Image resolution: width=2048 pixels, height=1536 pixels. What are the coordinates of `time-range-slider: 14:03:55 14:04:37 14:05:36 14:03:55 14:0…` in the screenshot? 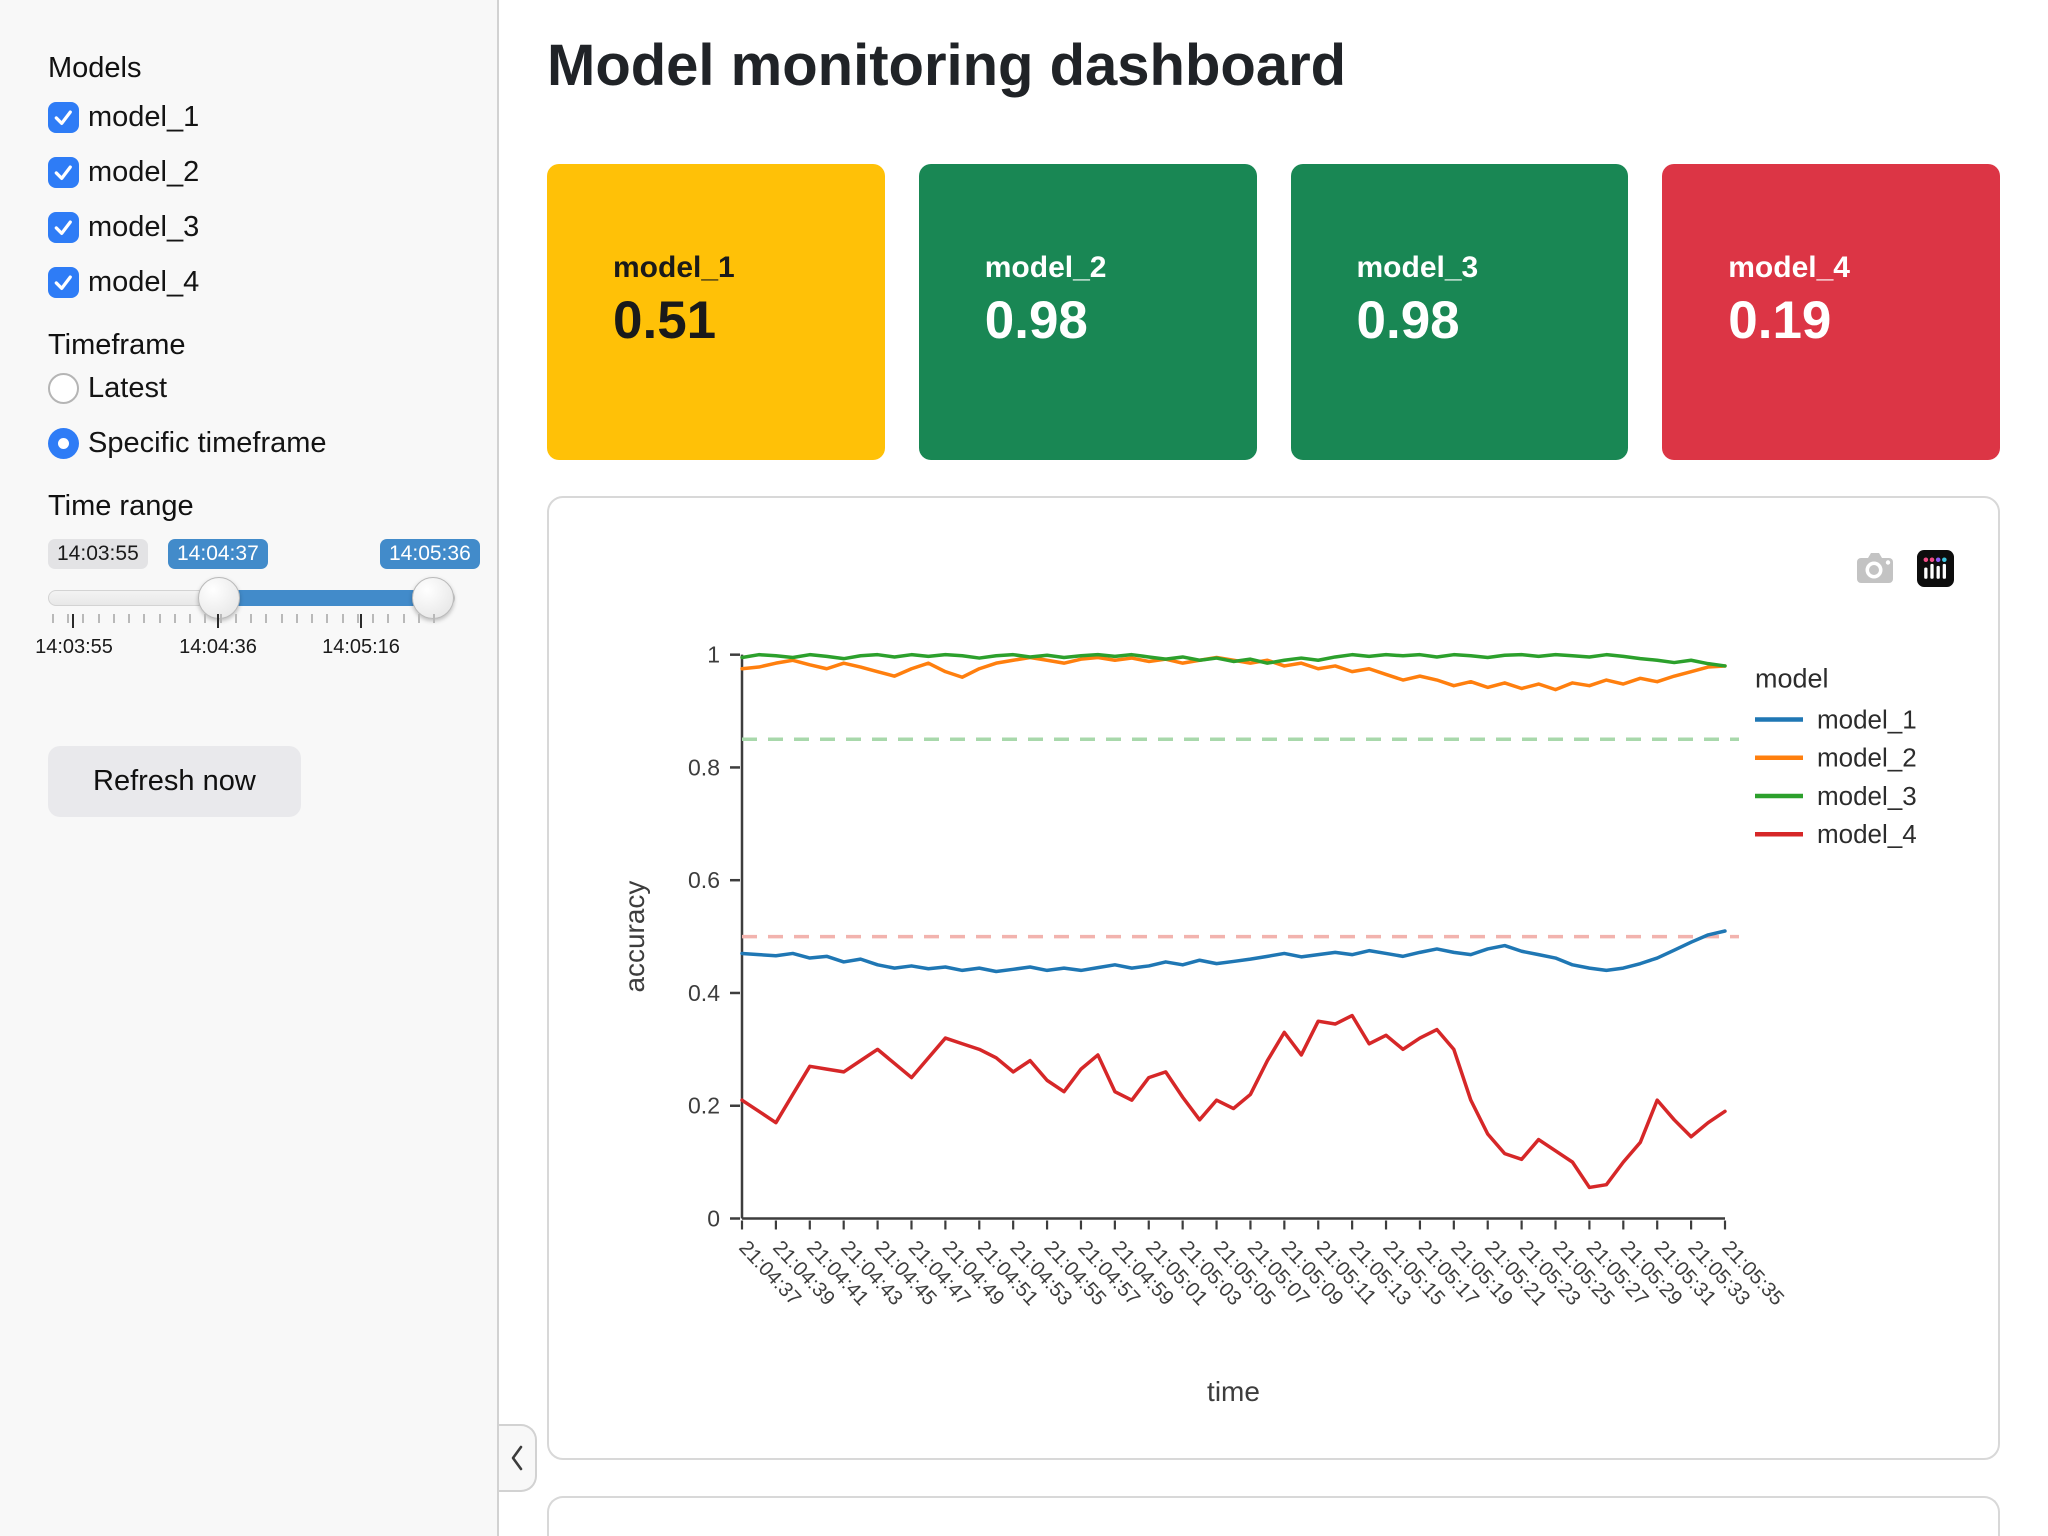 It's located at (257, 607).